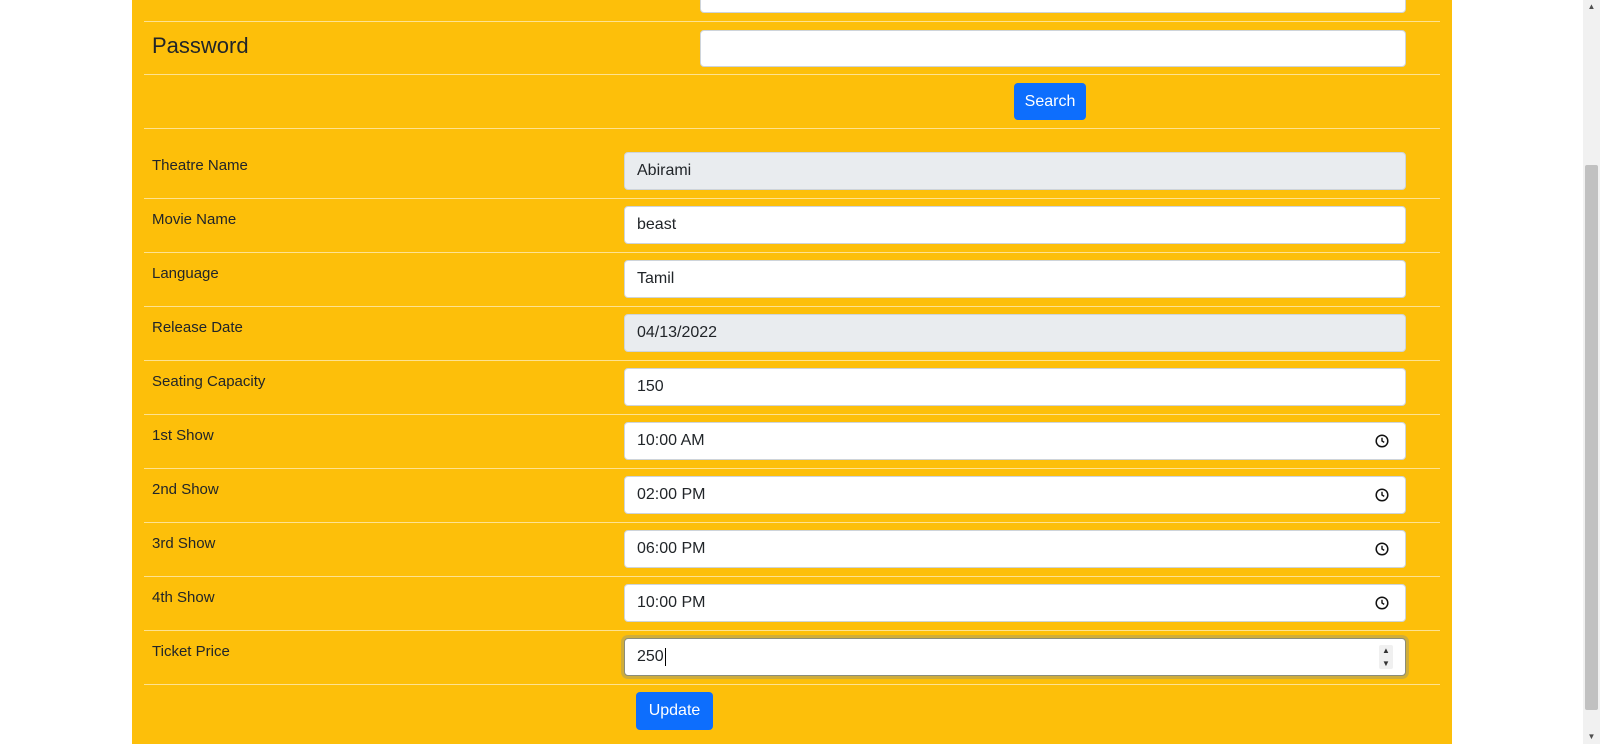  Describe the element at coordinates (183, 435) in the screenshot. I see `1st-show-label: 1st Show` at that location.